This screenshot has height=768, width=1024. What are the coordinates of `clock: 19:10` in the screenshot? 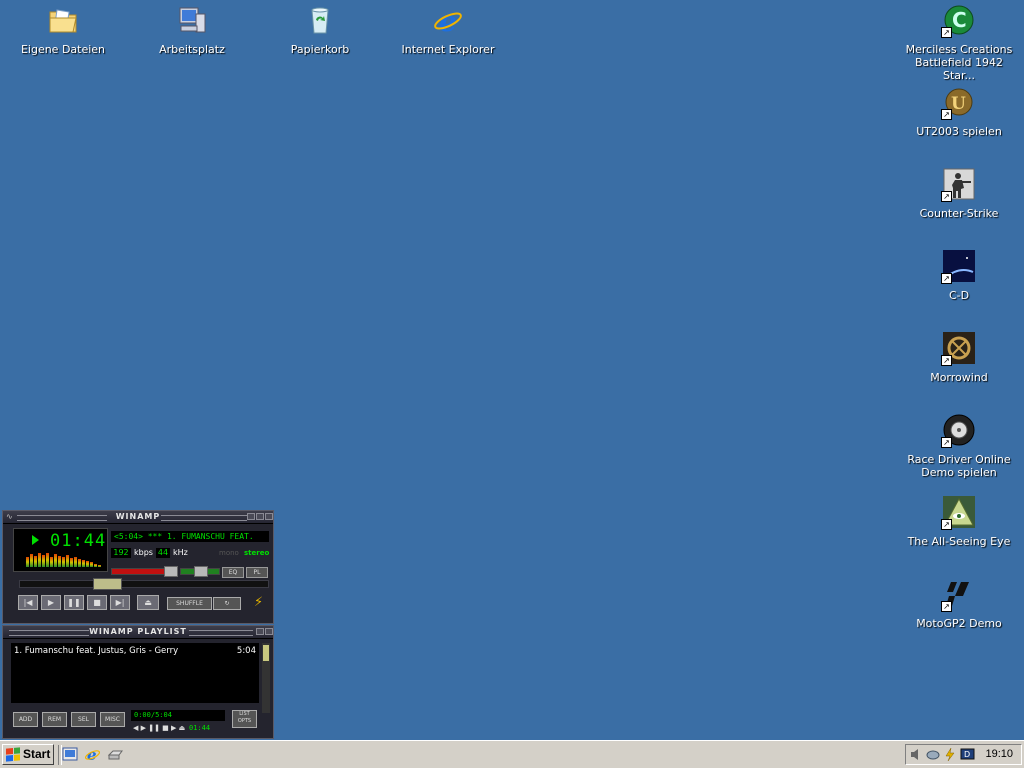 It's located at (999, 754).